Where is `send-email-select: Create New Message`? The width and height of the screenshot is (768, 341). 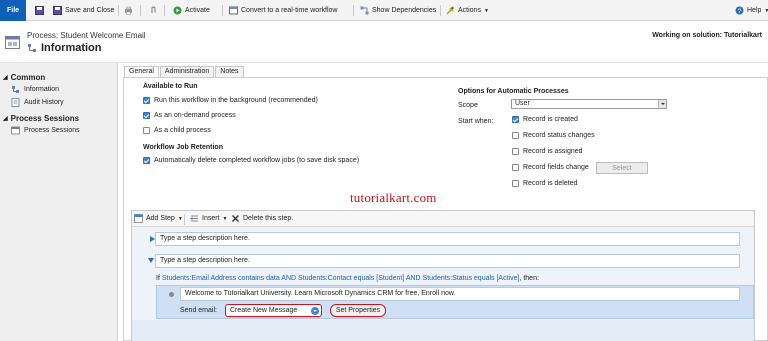 send-email-select: Create New Message is located at coordinates (273, 310).